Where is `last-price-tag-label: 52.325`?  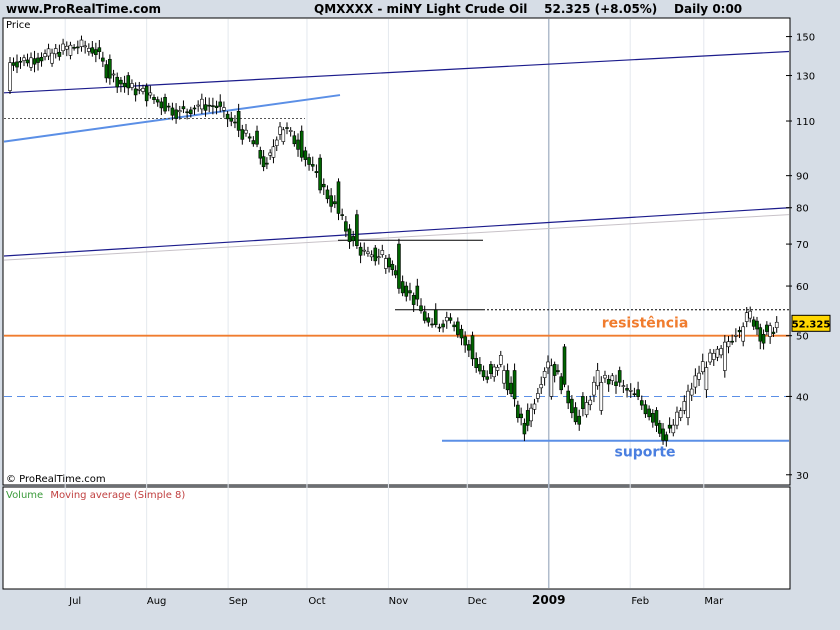 last-price-tag-label: 52.325 is located at coordinates (811, 324).